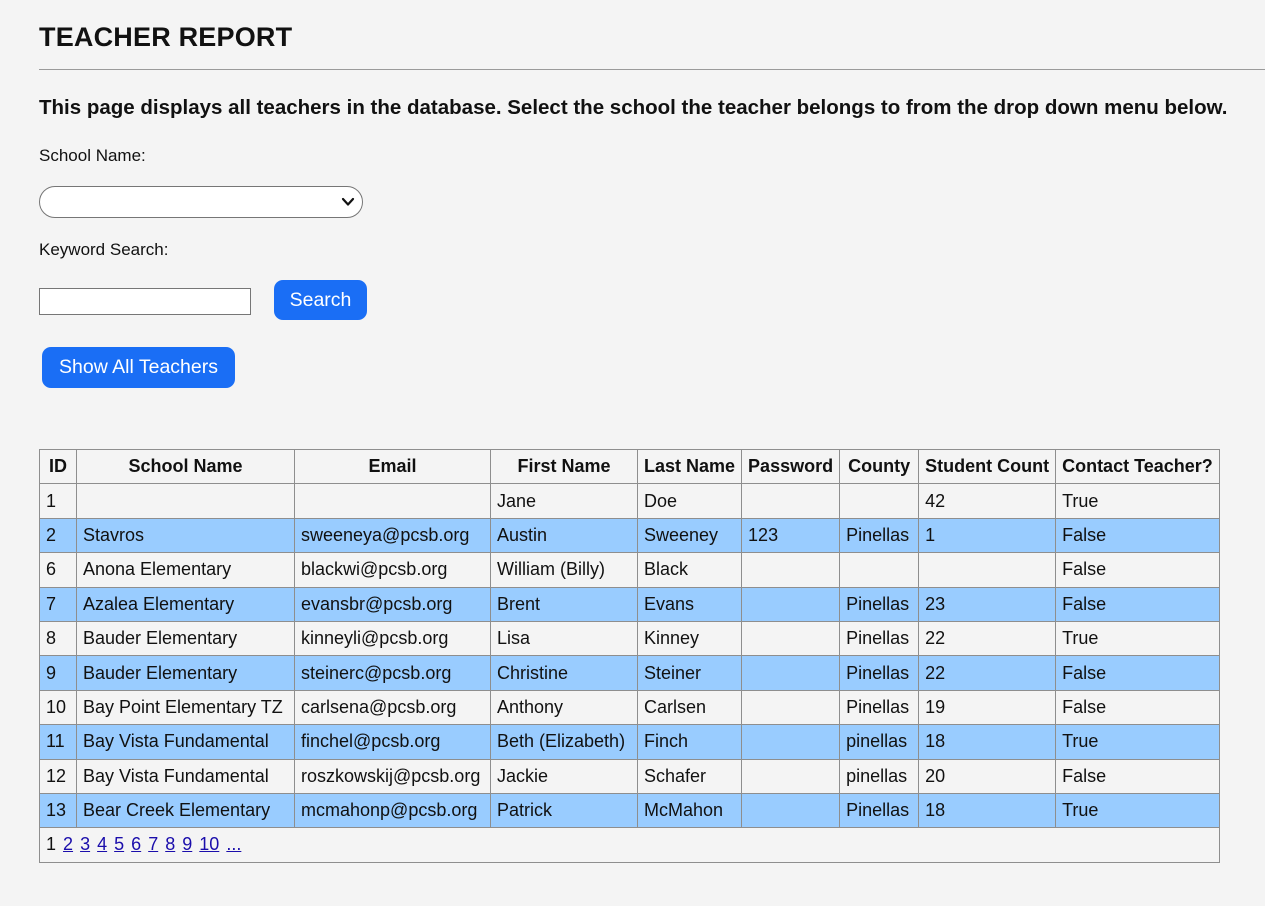  Describe the element at coordinates (85, 844) in the screenshot. I see `pager-link: 3` at that location.